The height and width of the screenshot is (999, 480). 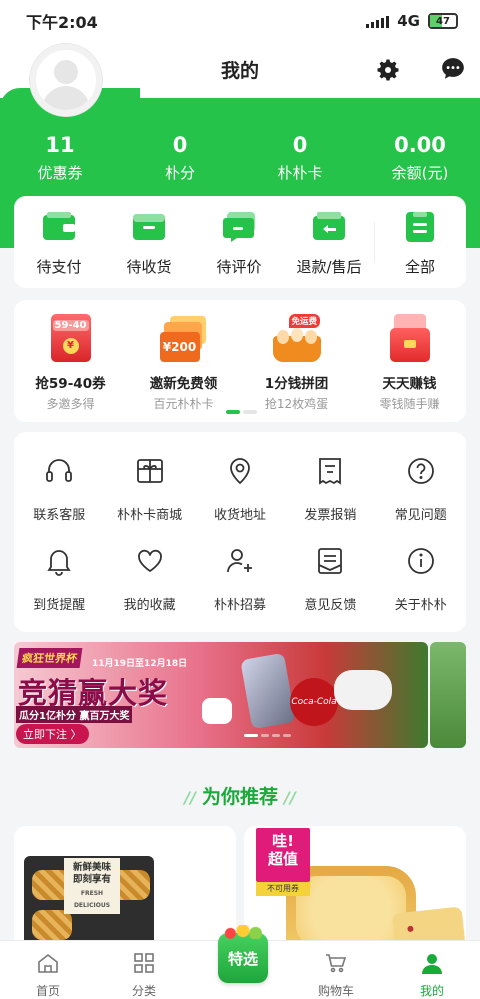 What do you see at coordinates (296, 384) in the screenshot?
I see `promo-title: 1分钱拼团` at bounding box center [296, 384].